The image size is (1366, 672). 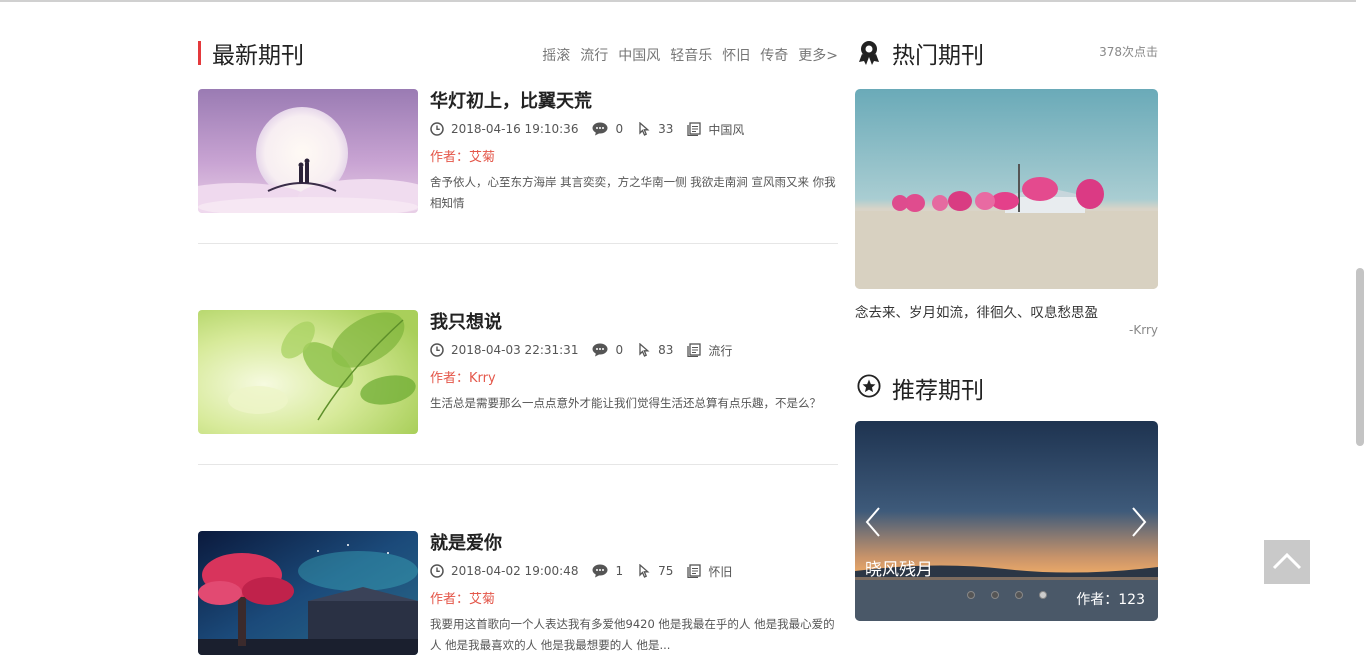 What do you see at coordinates (635, 323) in the screenshot?
I see `article-title: 我只想说` at bounding box center [635, 323].